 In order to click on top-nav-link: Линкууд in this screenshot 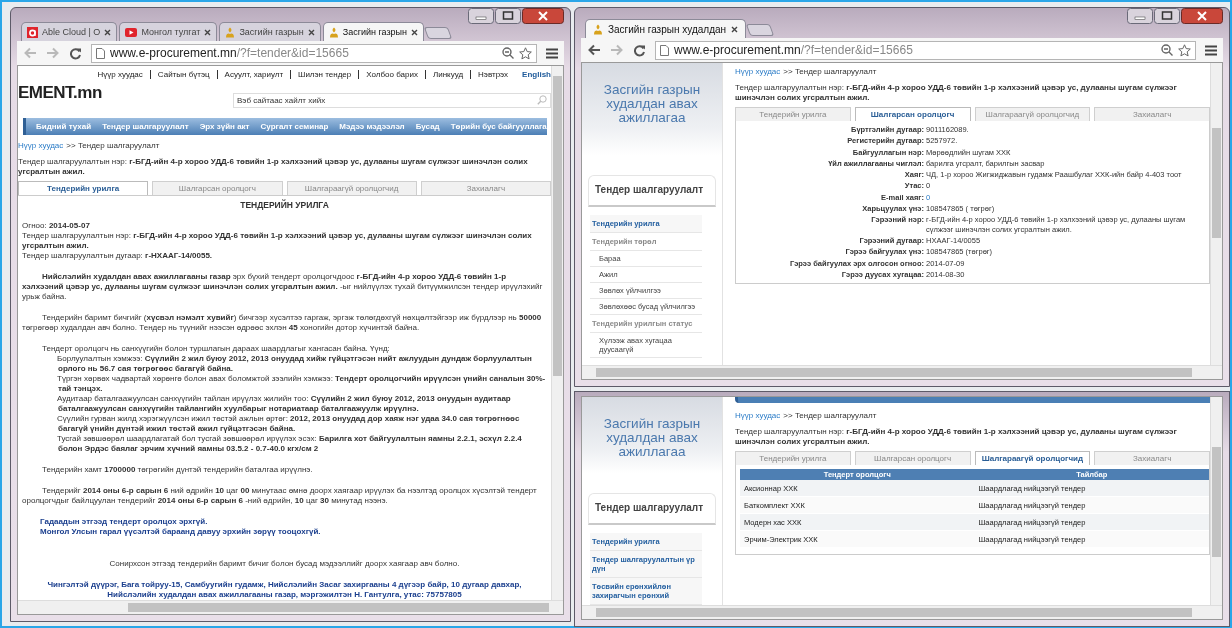, I will do `click(447, 74)`.